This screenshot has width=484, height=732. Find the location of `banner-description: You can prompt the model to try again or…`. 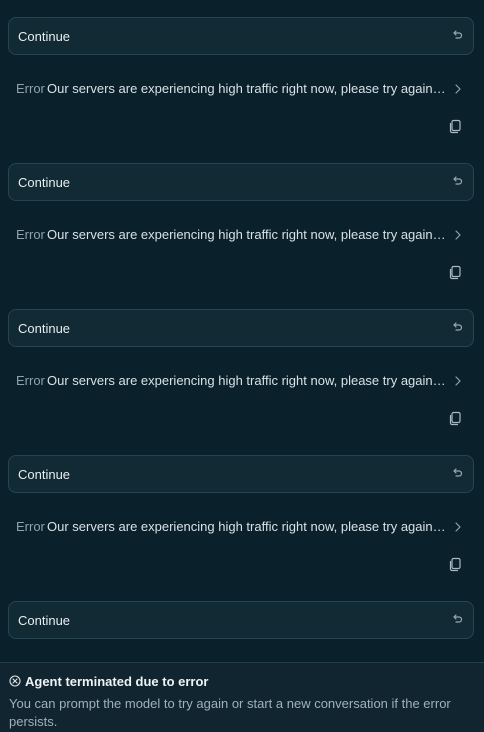

banner-description: You can prompt the model to try again or… is located at coordinates (230, 712).